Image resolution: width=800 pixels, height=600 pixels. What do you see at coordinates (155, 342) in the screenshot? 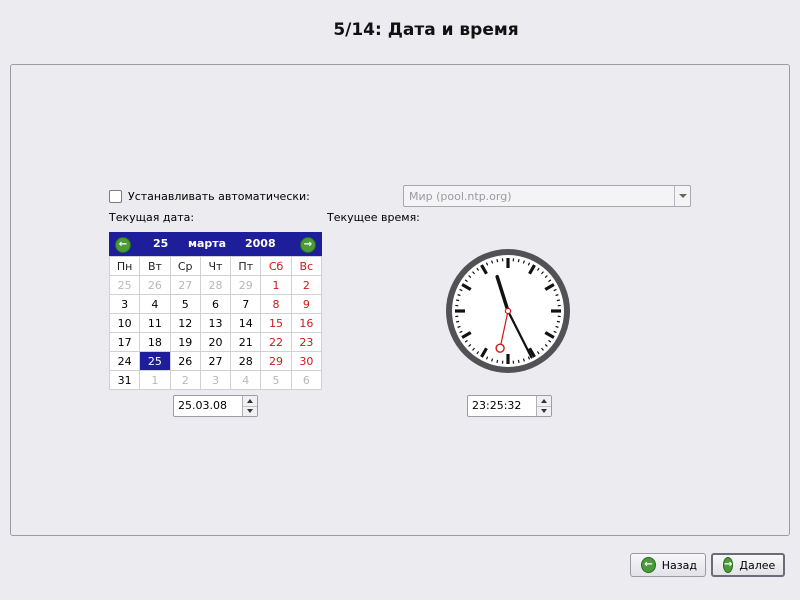
I see `calendar-day-cell: 18` at bounding box center [155, 342].